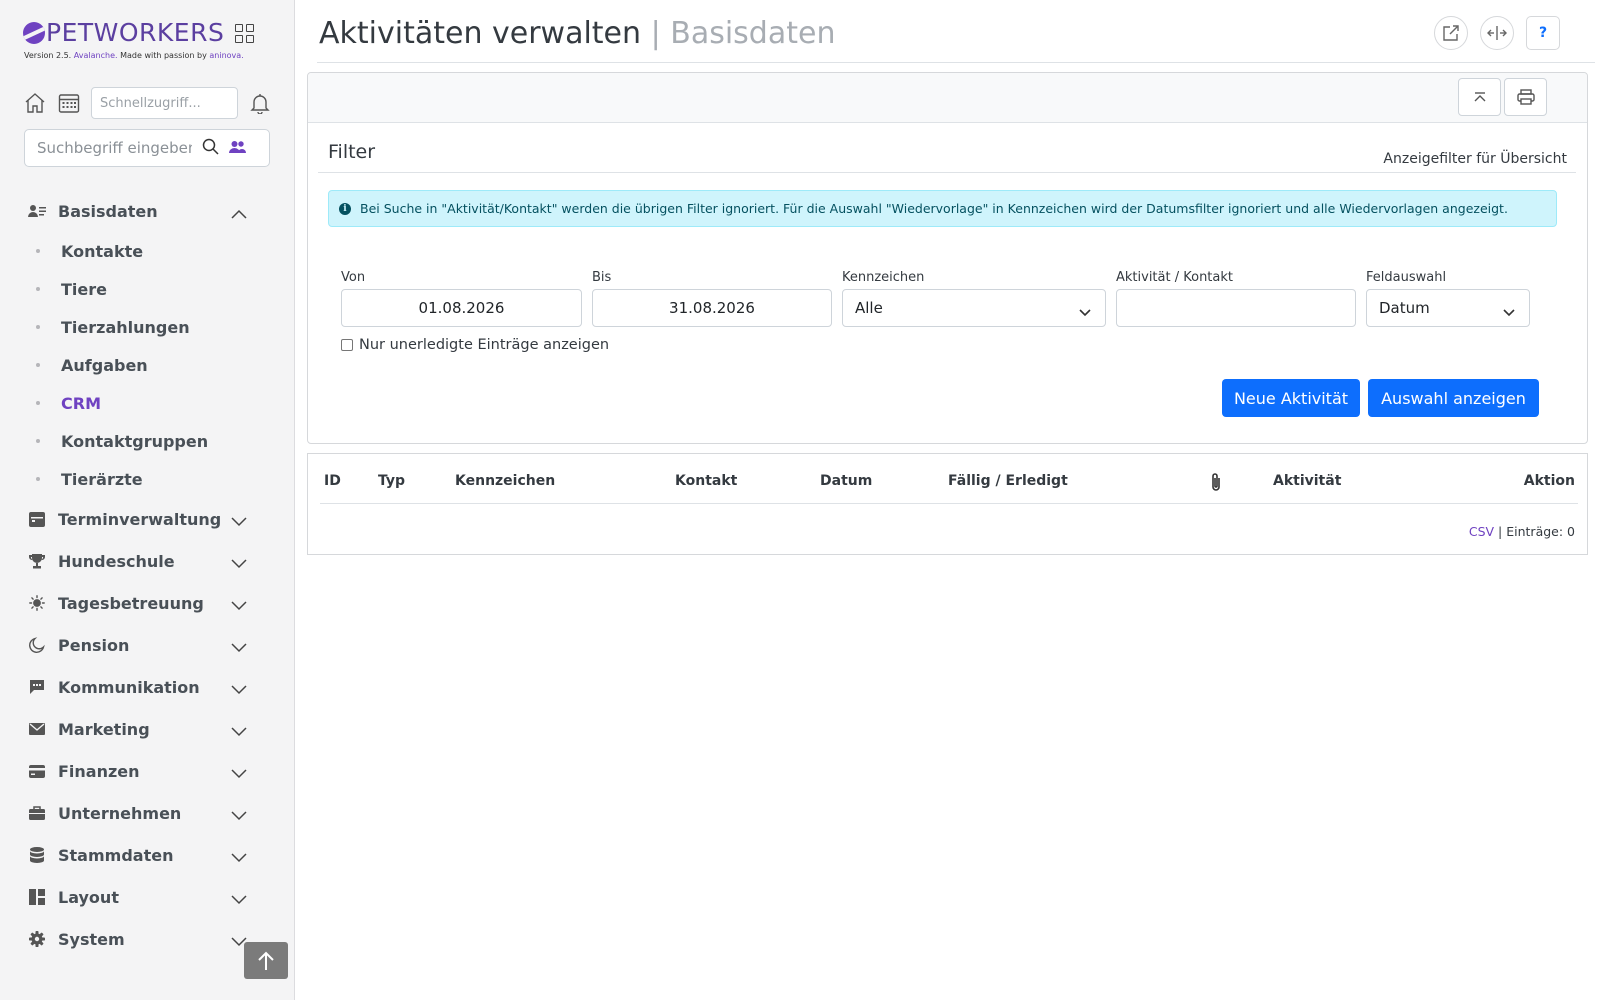 This screenshot has height=1000, width=1600. I want to click on help-button: ?, so click(1543, 33).